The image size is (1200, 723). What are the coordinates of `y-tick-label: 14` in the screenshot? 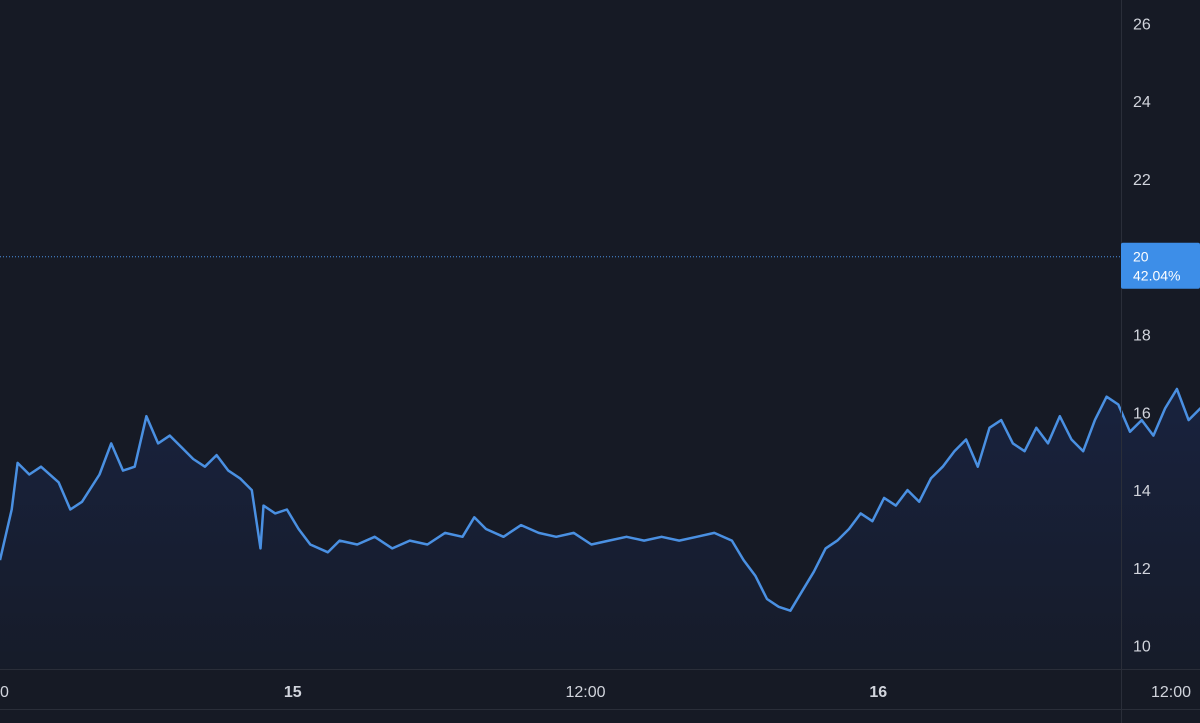 It's located at (1142, 491).